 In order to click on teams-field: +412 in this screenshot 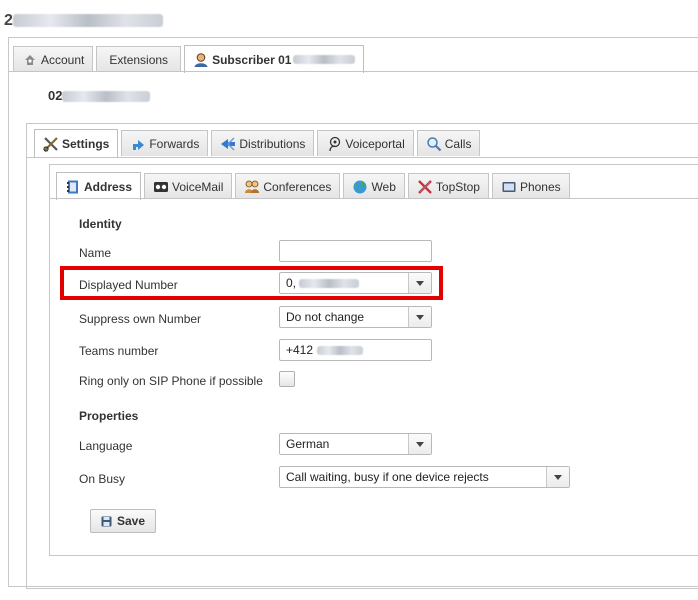, I will do `click(355, 350)`.